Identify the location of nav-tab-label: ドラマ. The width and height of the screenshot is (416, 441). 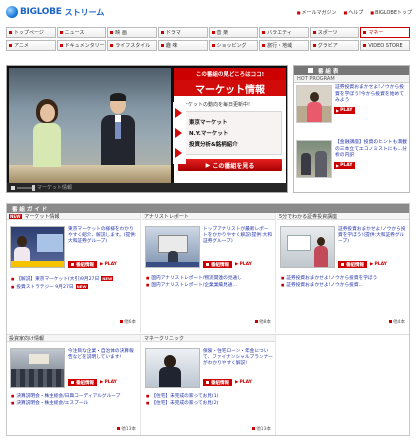
(173, 33).